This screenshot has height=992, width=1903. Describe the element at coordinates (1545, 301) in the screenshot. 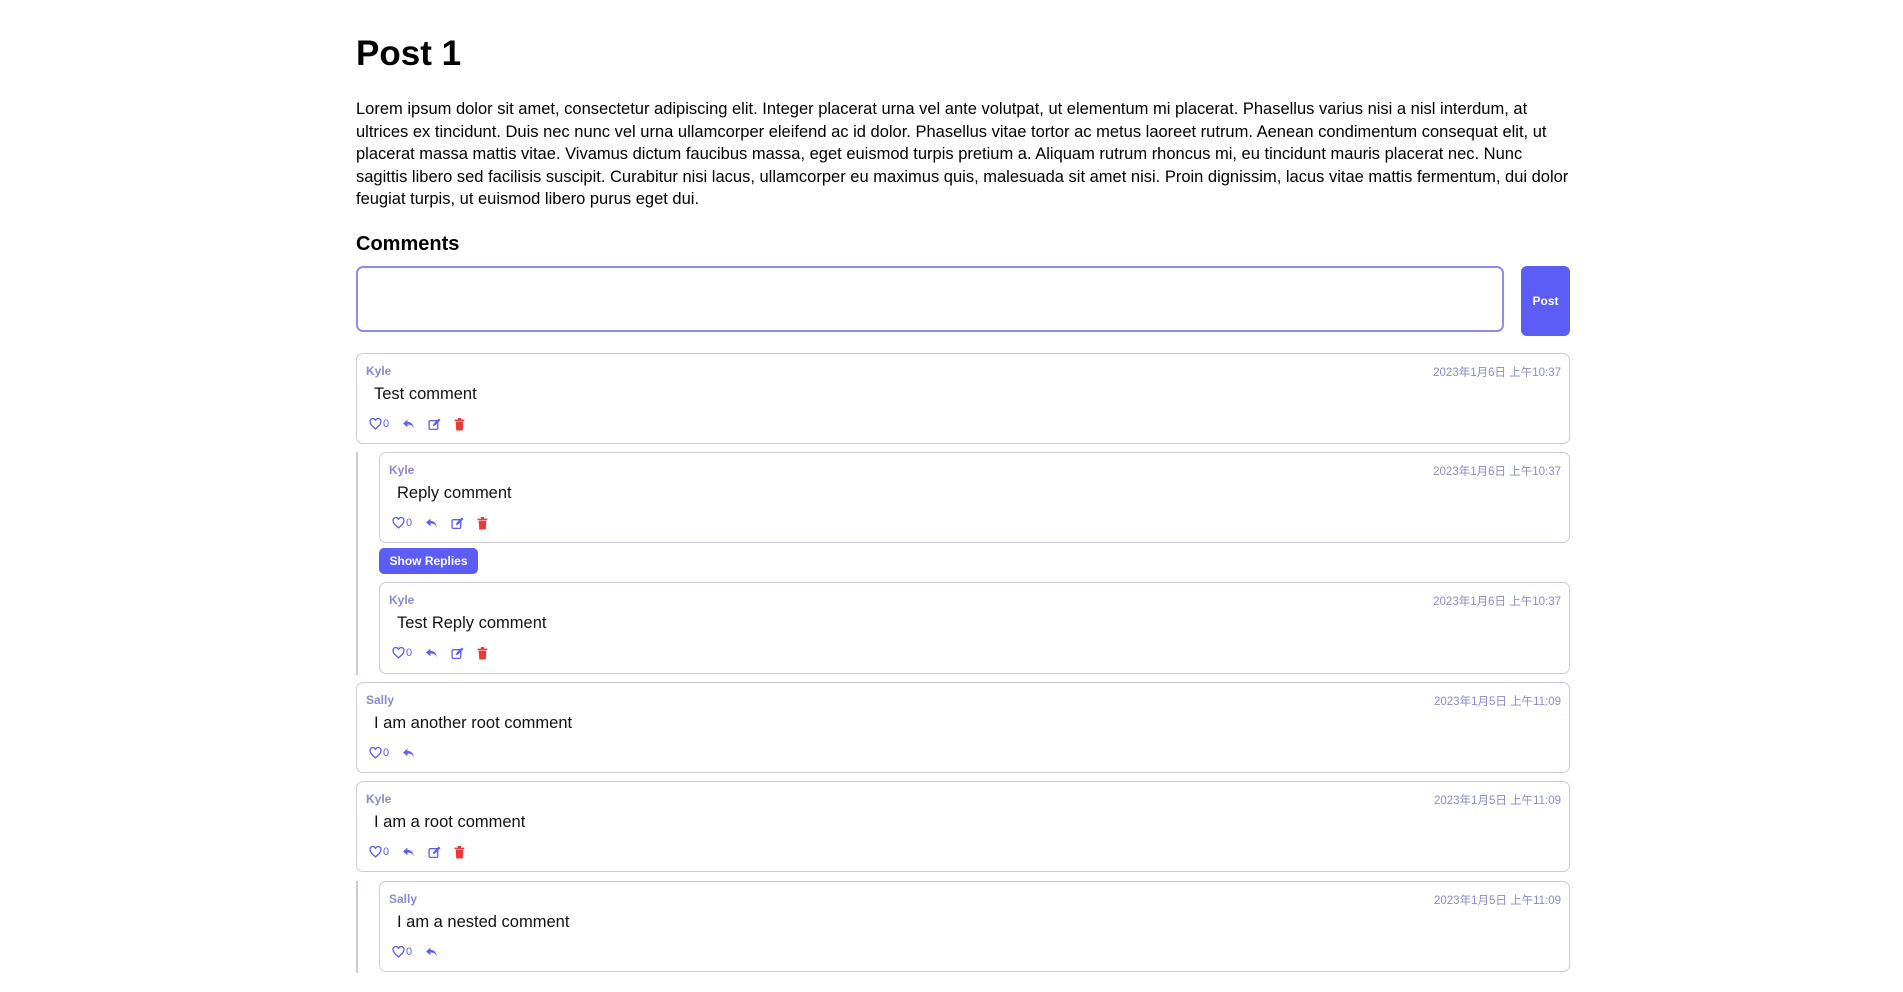

I see `post-button: Post` at that location.